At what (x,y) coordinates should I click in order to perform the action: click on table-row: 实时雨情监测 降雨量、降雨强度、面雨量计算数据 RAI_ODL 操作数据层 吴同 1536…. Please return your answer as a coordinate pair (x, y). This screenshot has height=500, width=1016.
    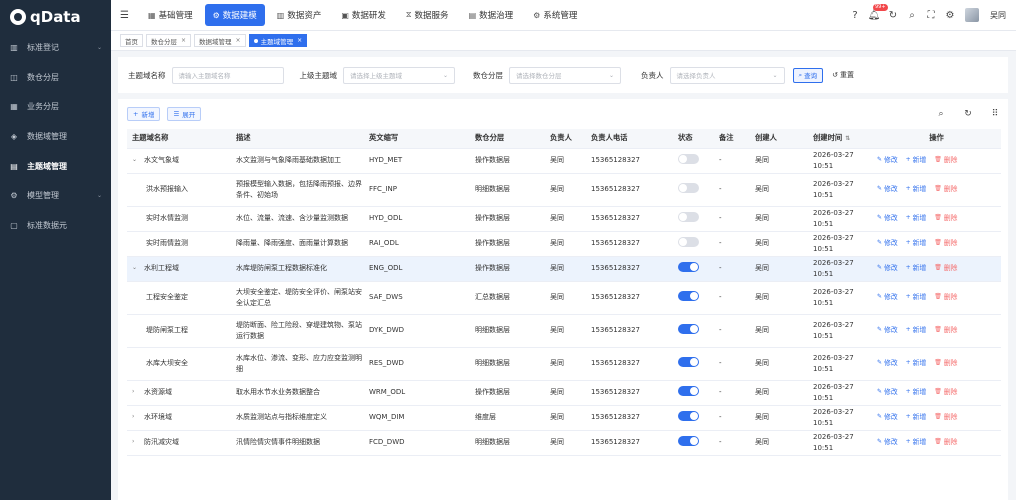
    Looking at the image, I should click on (564, 244).